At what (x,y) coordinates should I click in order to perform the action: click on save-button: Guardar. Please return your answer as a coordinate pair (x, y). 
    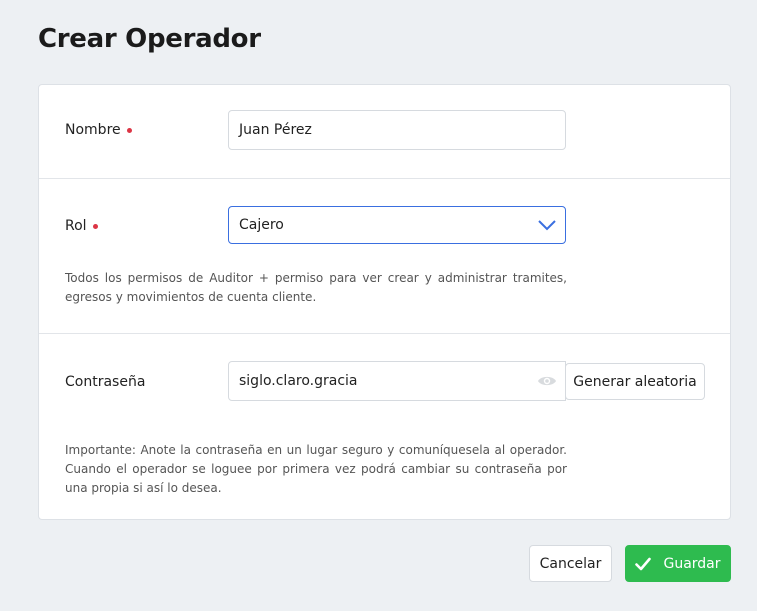
    Looking at the image, I should click on (678, 563).